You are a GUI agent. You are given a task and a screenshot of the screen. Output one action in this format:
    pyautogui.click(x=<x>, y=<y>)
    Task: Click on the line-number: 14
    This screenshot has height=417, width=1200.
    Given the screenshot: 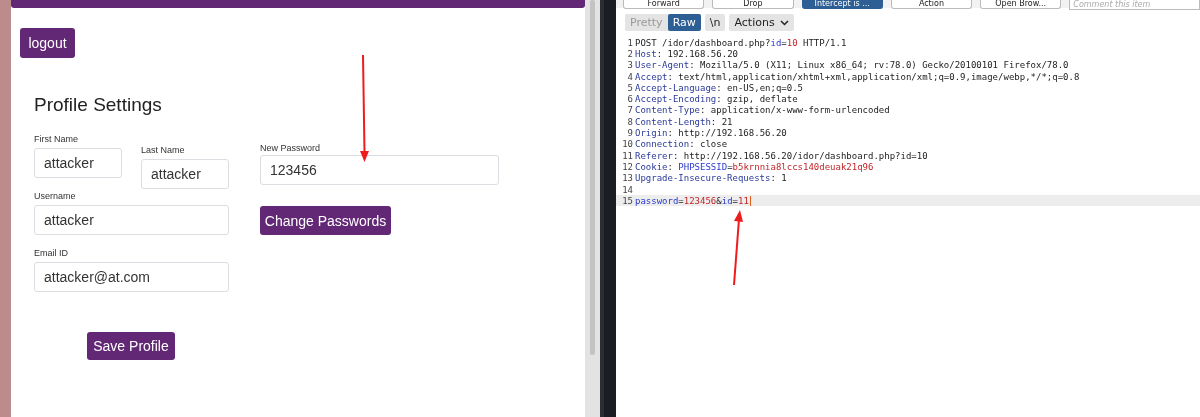 What is the action you would take?
    pyautogui.click(x=627, y=189)
    